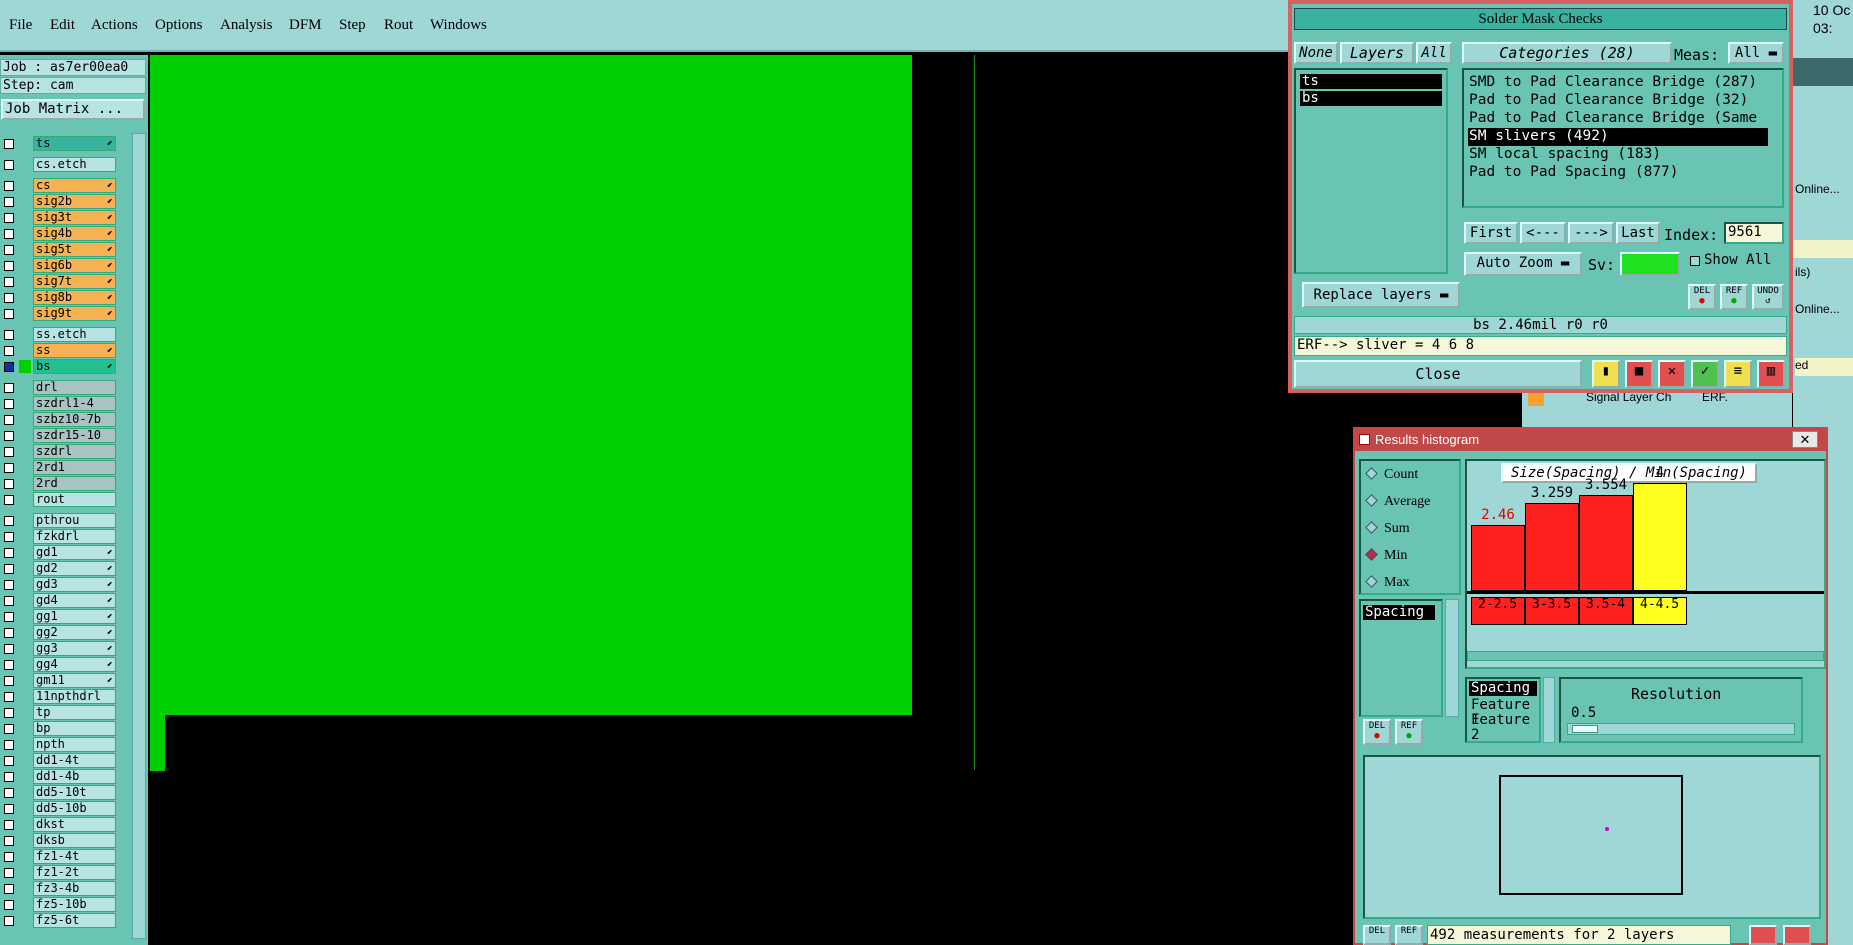 The height and width of the screenshot is (945, 1853). What do you see at coordinates (1771, 374) in the screenshot?
I see `chart-tool-icon: ▥` at bounding box center [1771, 374].